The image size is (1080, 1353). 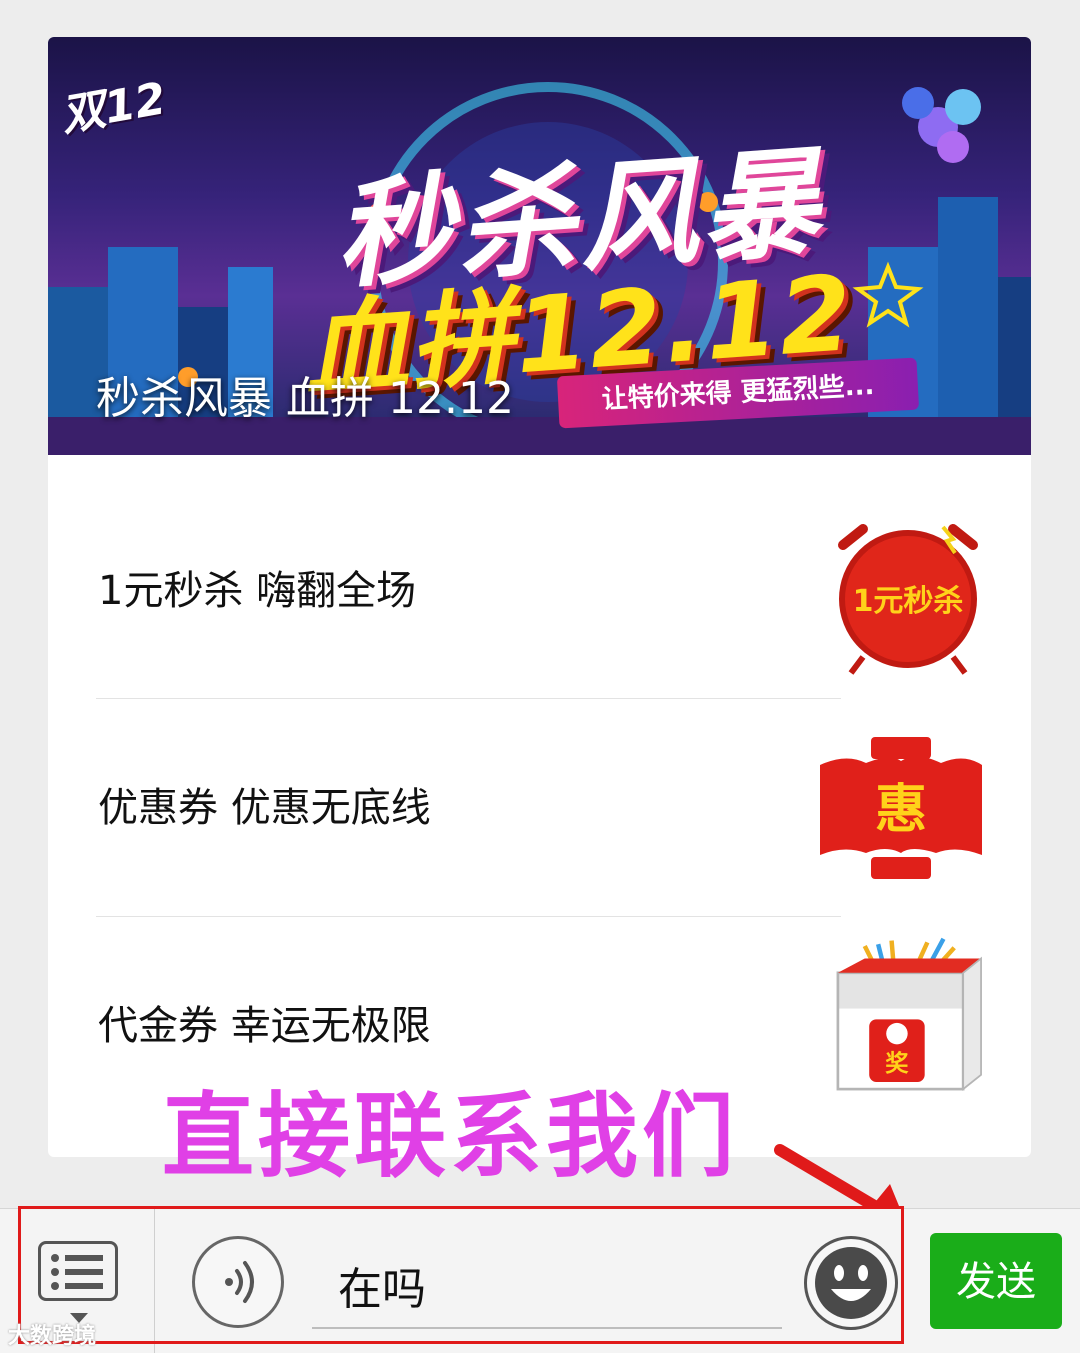 I want to click on banner-caption: 秒杀风暴 血拼 12.12, so click(x=305, y=398).